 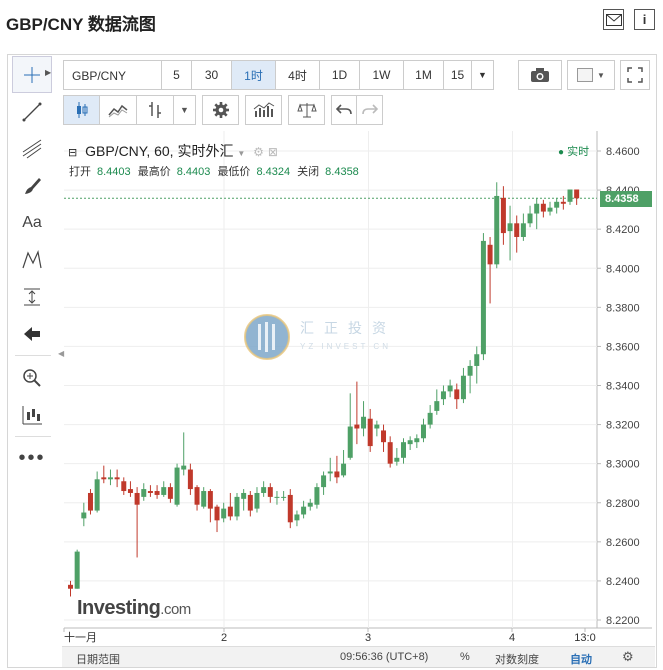 What do you see at coordinates (623, 426) in the screenshot?
I see `y-tick-label: 8.3200` at bounding box center [623, 426].